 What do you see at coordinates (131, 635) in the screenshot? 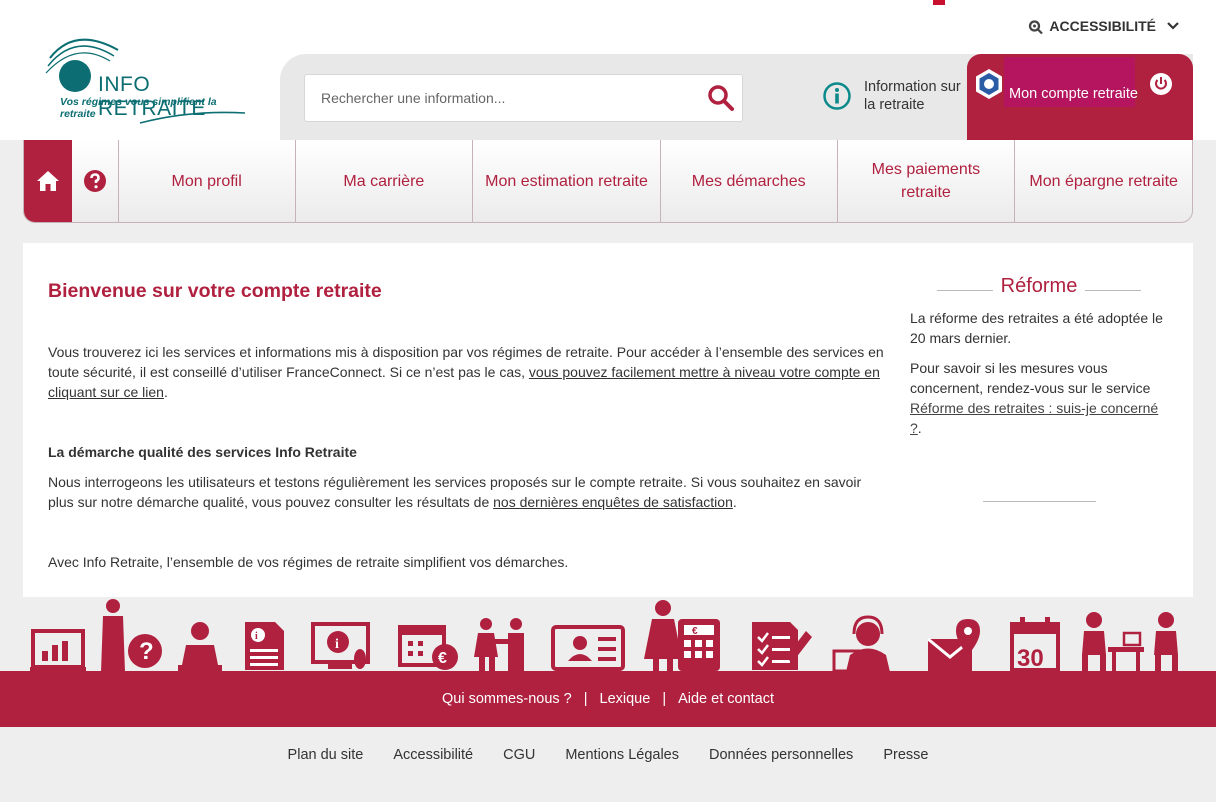
I see `thinking-person-icon: ?` at bounding box center [131, 635].